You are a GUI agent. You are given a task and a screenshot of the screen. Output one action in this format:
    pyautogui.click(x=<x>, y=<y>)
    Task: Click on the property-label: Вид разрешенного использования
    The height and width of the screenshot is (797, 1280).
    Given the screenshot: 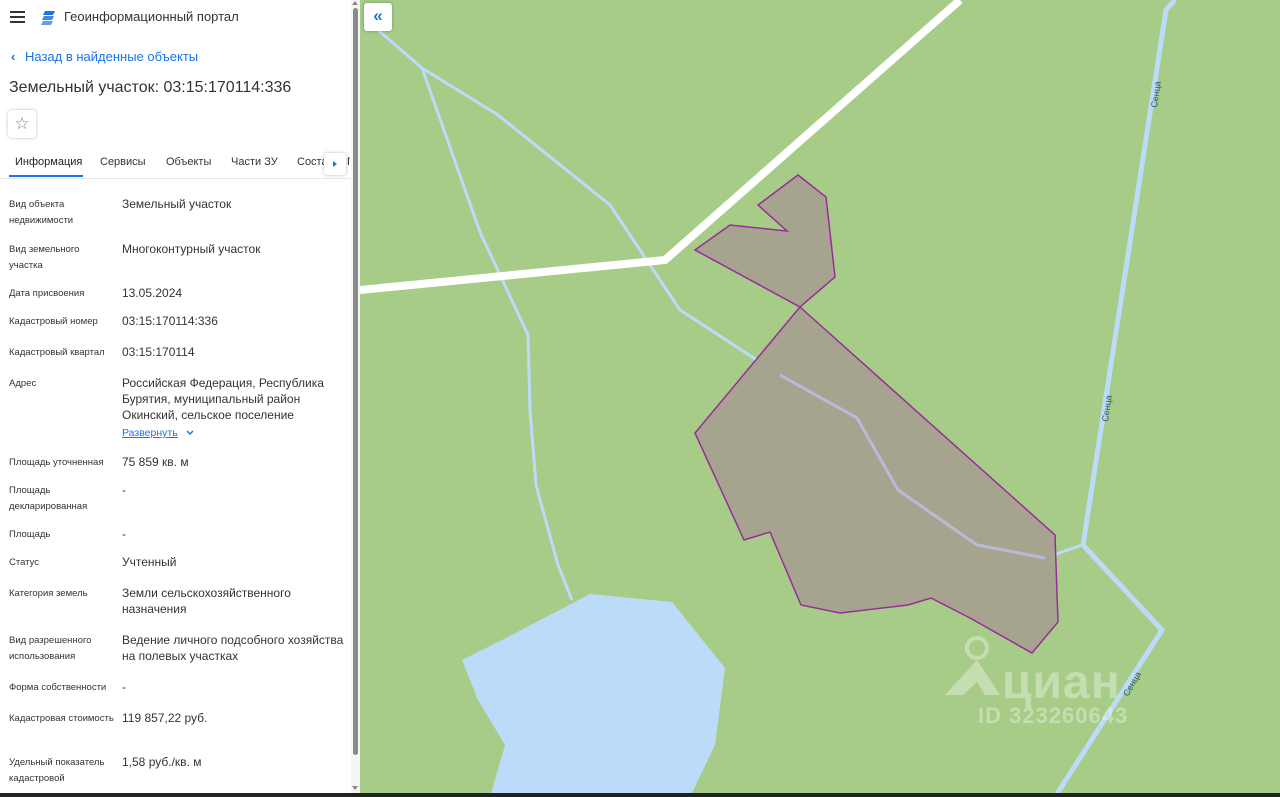 What is the action you would take?
    pyautogui.click(x=50, y=648)
    